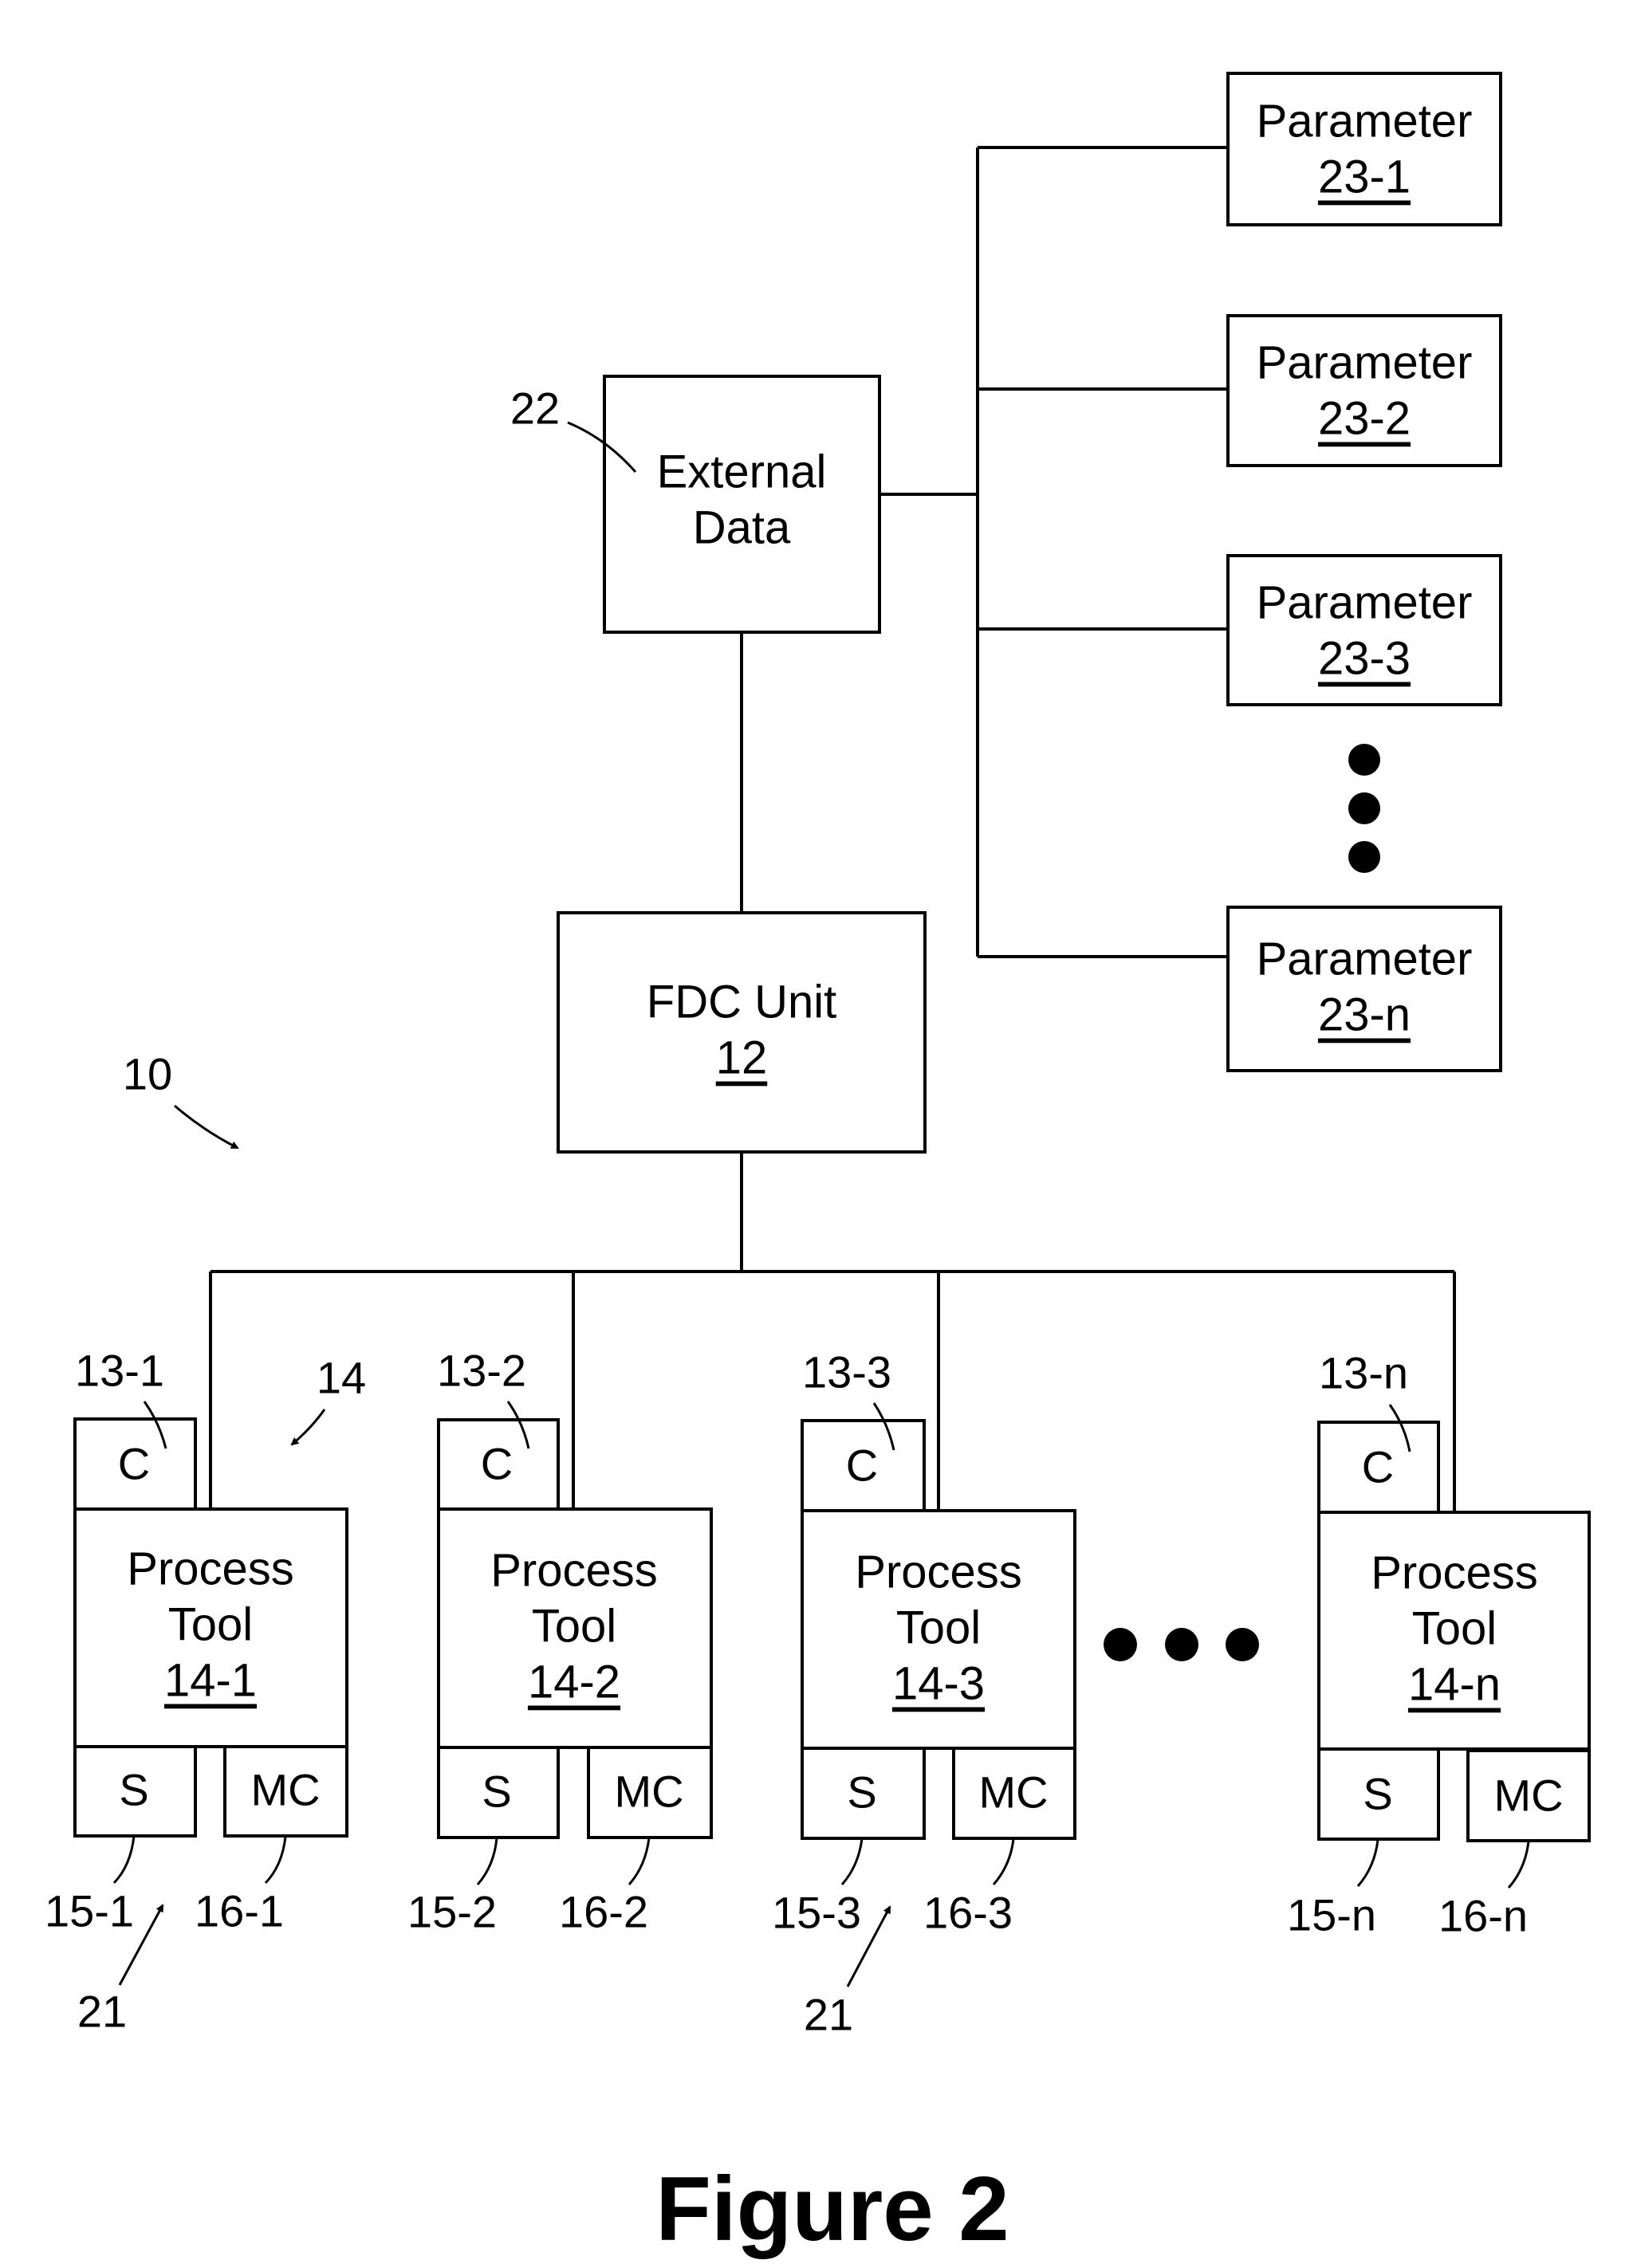  Describe the element at coordinates (741, 1003) in the screenshot. I see `fdc-unit-label: FDC Unit` at that location.